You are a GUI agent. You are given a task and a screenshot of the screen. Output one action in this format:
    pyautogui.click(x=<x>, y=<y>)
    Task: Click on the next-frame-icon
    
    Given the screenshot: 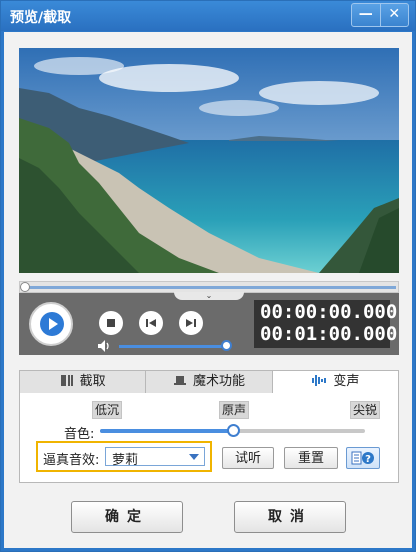 What is the action you would take?
    pyautogui.click(x=191, y=323)
    